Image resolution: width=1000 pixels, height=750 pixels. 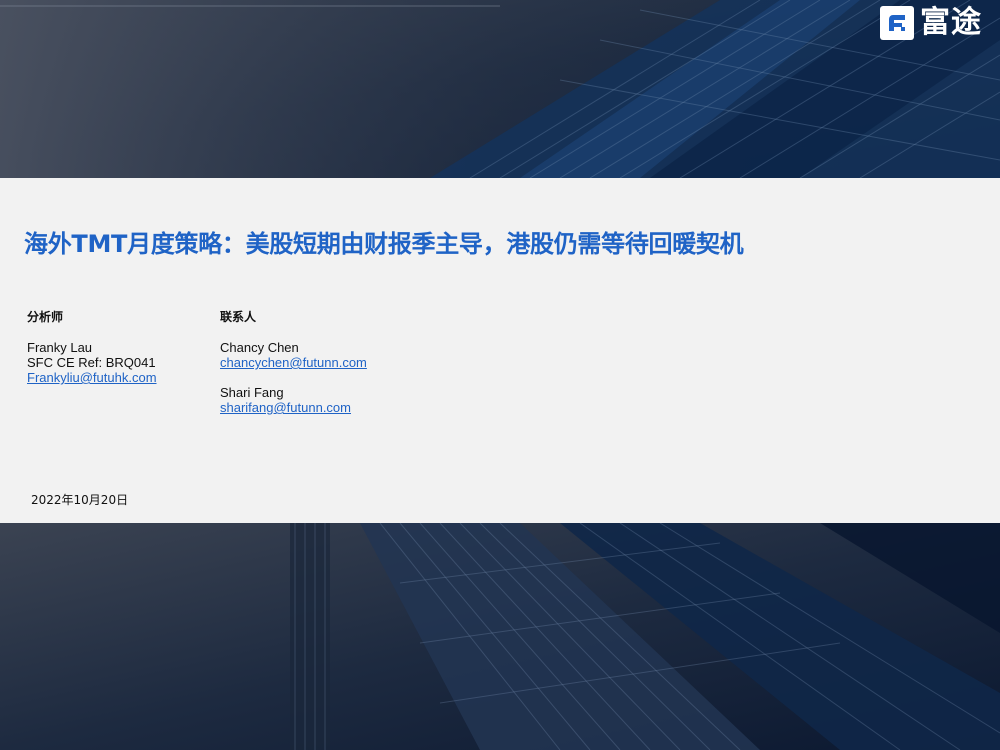 What do you see at coordinates (91, 362) in the screenshot?
I see `analyst-ref: SFC CE Ref: BRQ041` at bounding box center [91, 362].